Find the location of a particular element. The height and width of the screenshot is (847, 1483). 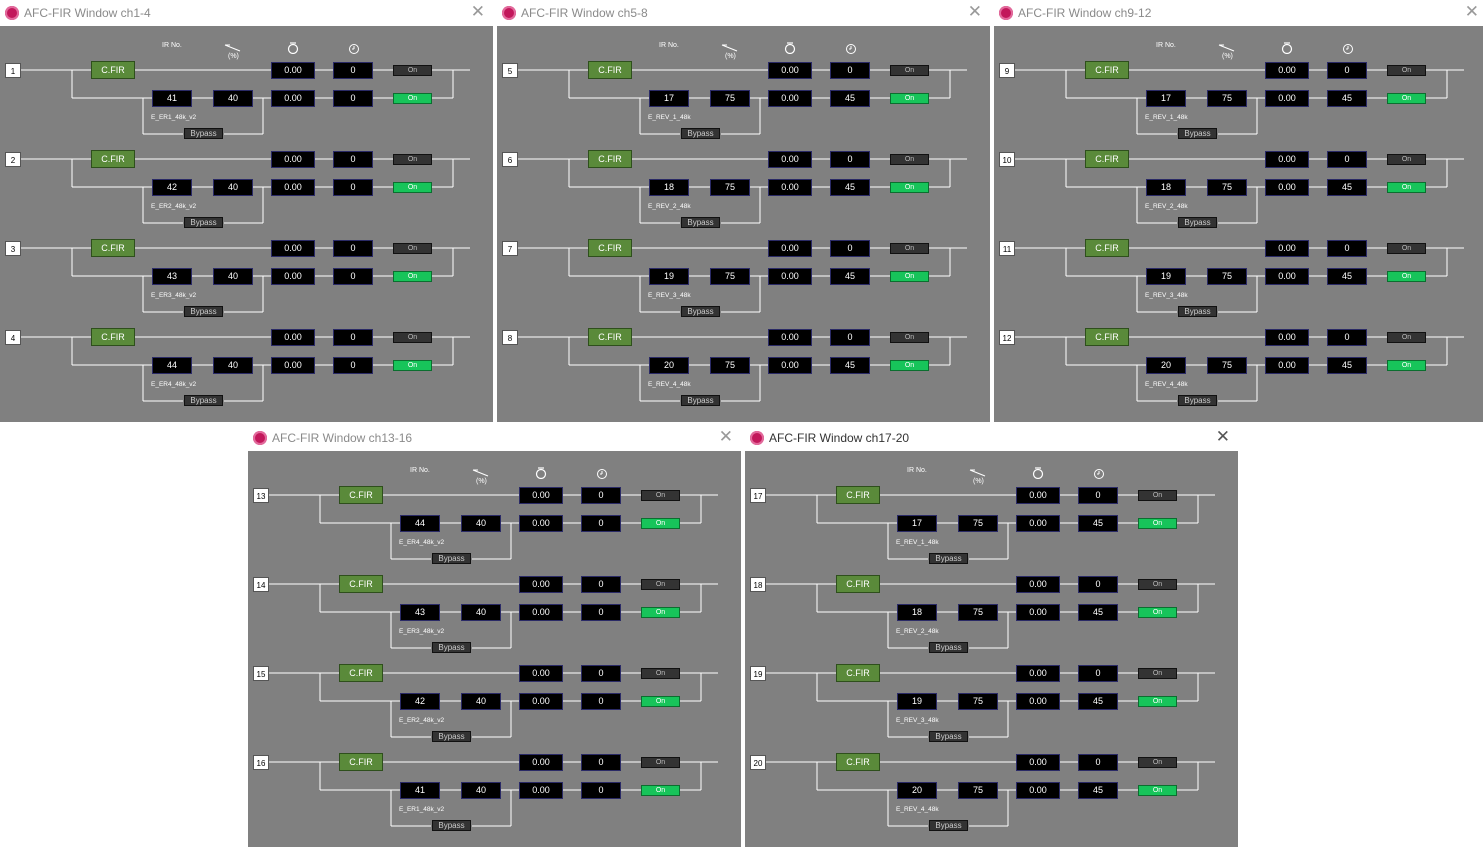

ir-number-value: 42 is located at coordinates (172, 187).